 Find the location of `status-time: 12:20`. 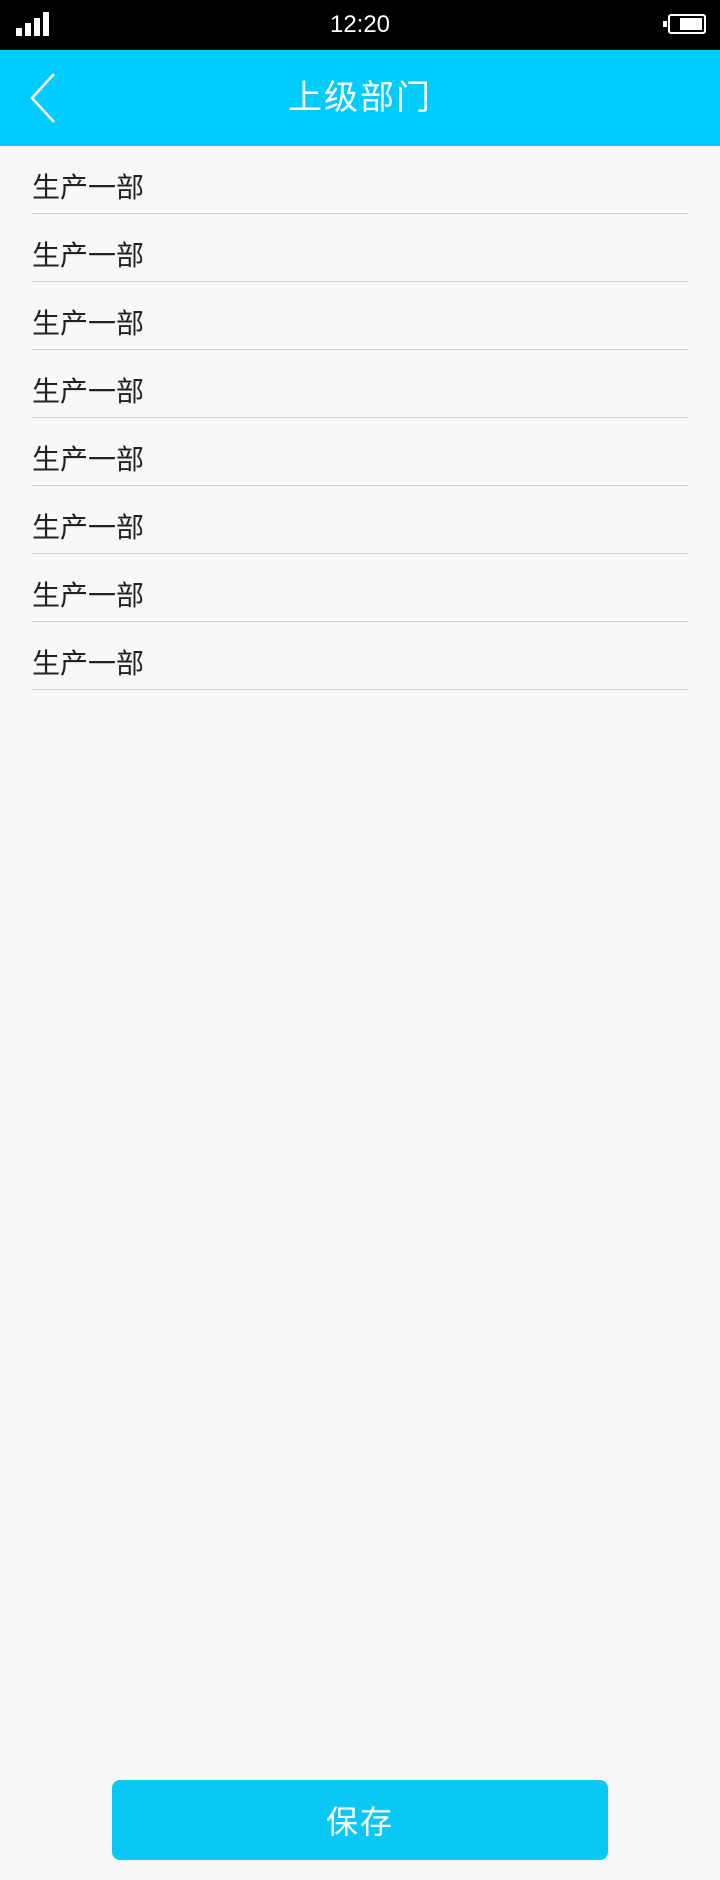

status-time: 12:20 is located at coordinates (360, 24).